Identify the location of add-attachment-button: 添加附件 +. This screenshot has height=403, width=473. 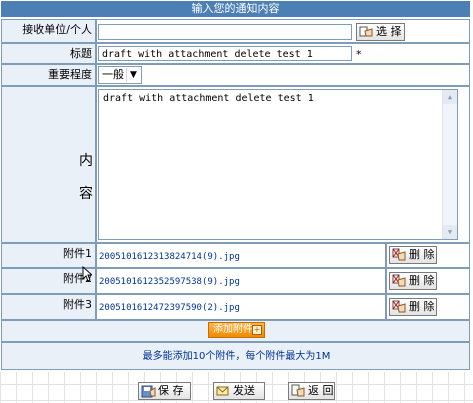
(236, 330).